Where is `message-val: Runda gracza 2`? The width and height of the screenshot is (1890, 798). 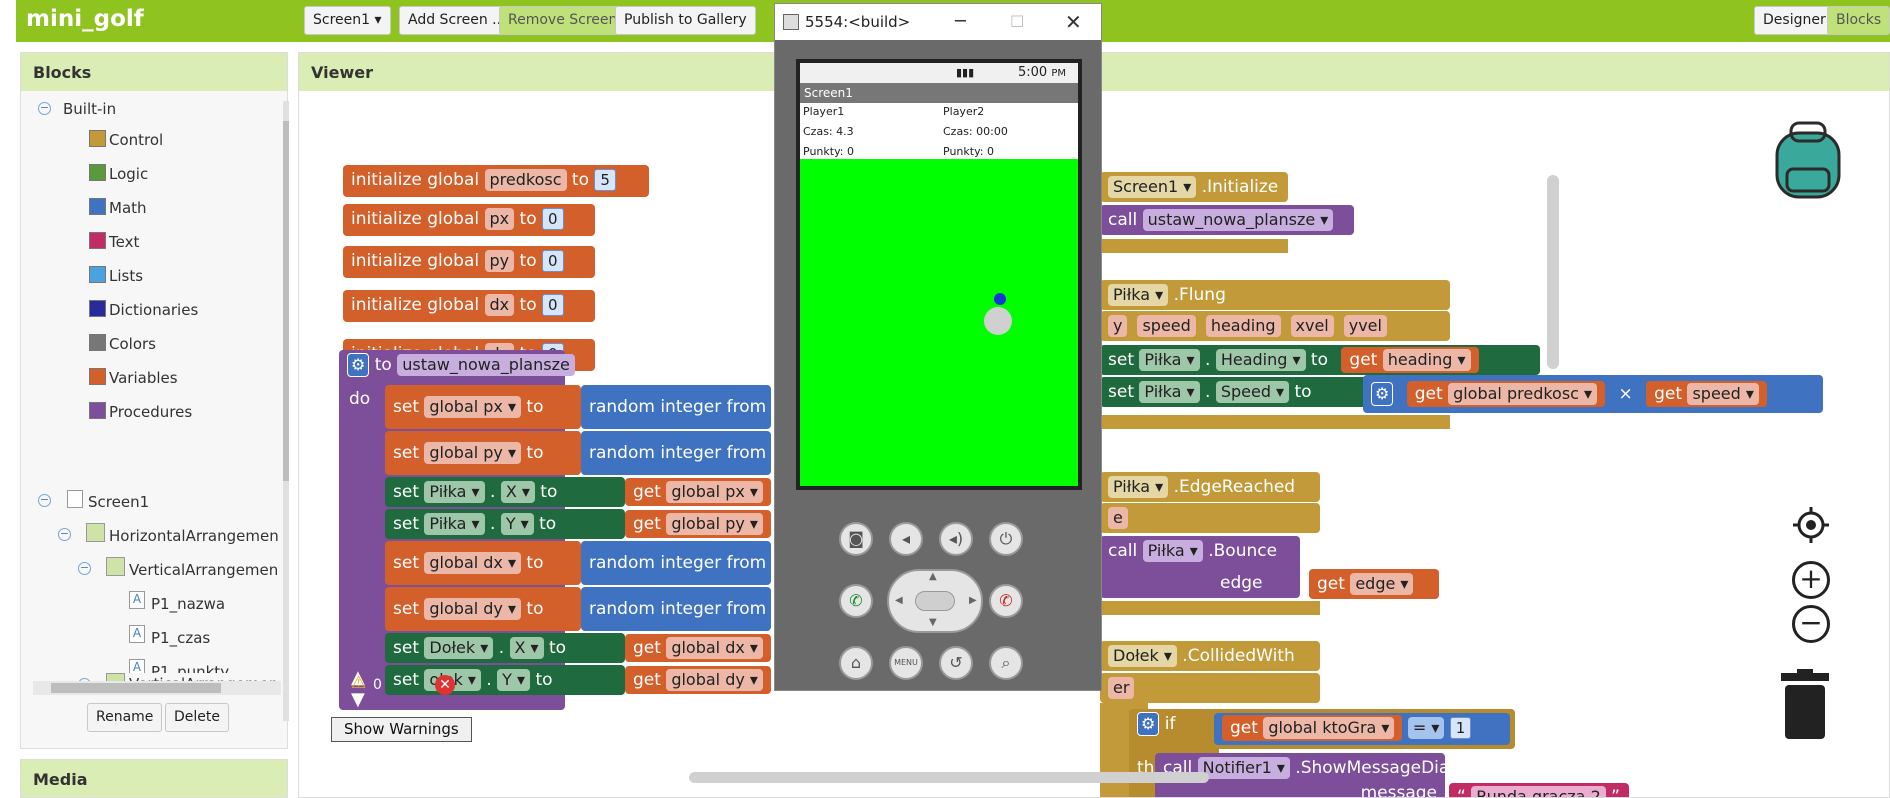 message-val: Runda gracza 2 is located at coordinates (1538, 791).